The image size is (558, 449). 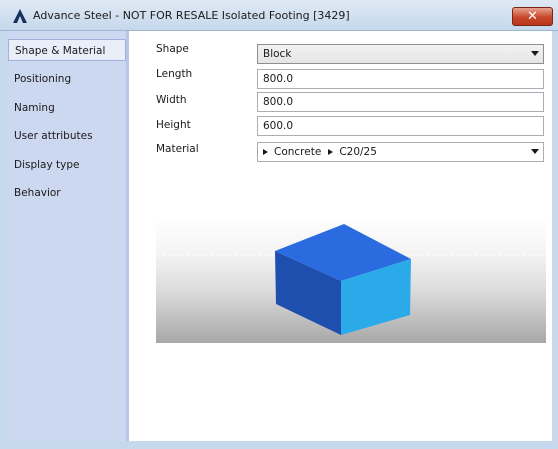 What do you see at coordinates (400, 54) in the screenshot?
I see `shape-dropdown: Block` at bounding box center [400, 54].